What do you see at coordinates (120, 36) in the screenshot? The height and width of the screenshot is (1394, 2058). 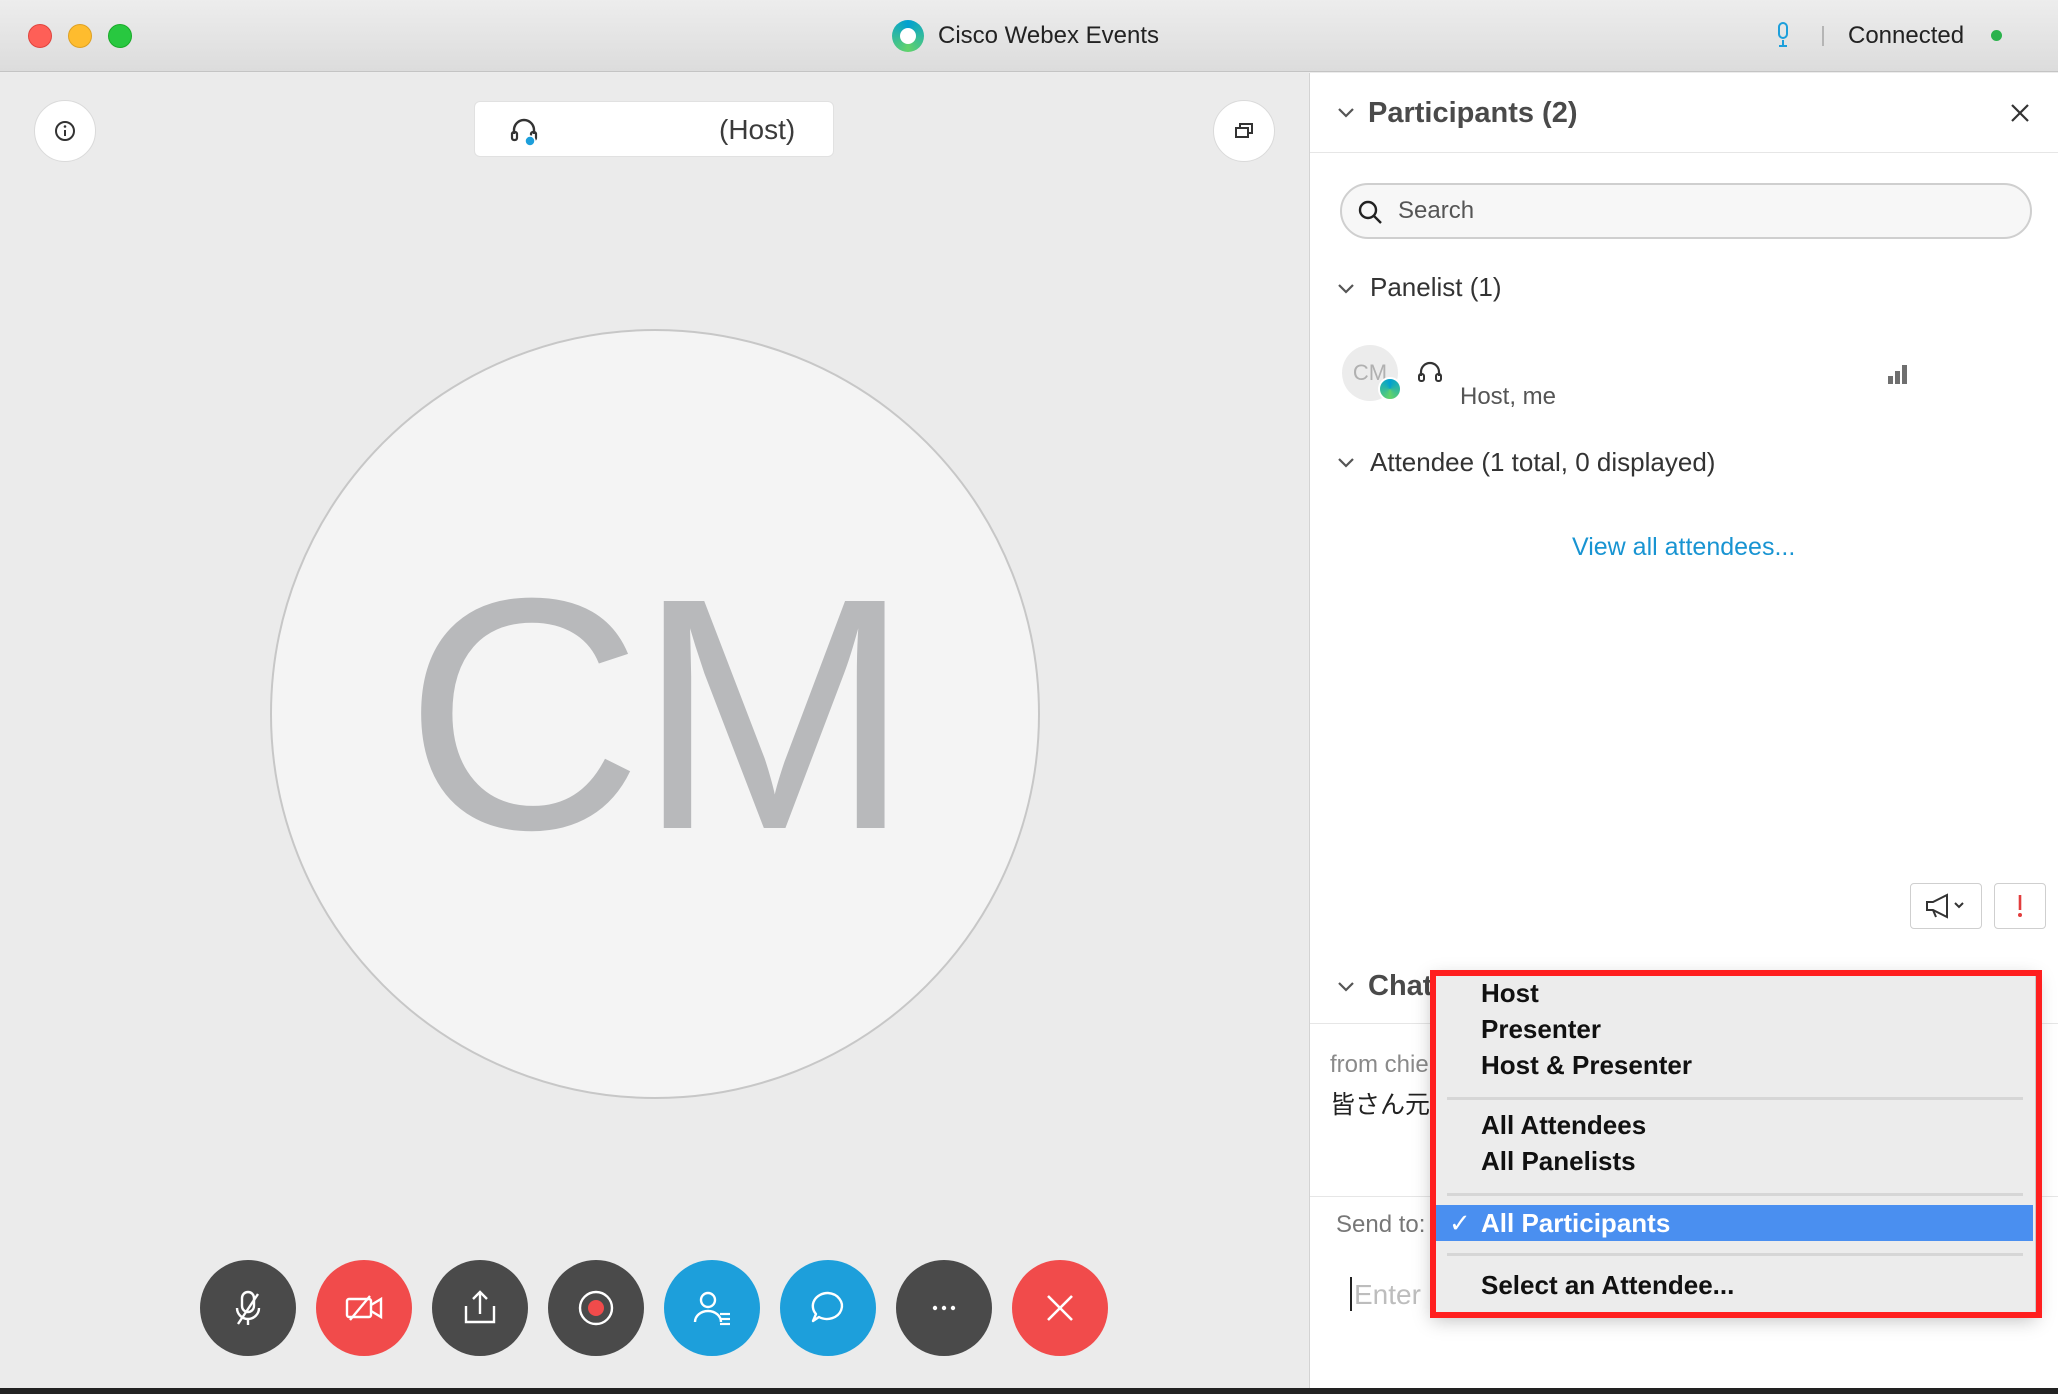 I see `window-maximize-button` at bounding box center [120, 36].